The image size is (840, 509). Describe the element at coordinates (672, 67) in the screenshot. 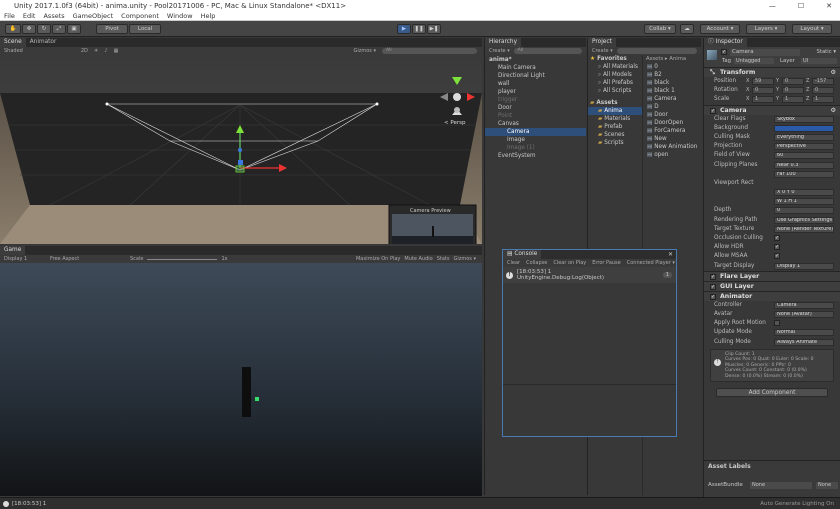

I see `project-file: ▤ 0` at that location.